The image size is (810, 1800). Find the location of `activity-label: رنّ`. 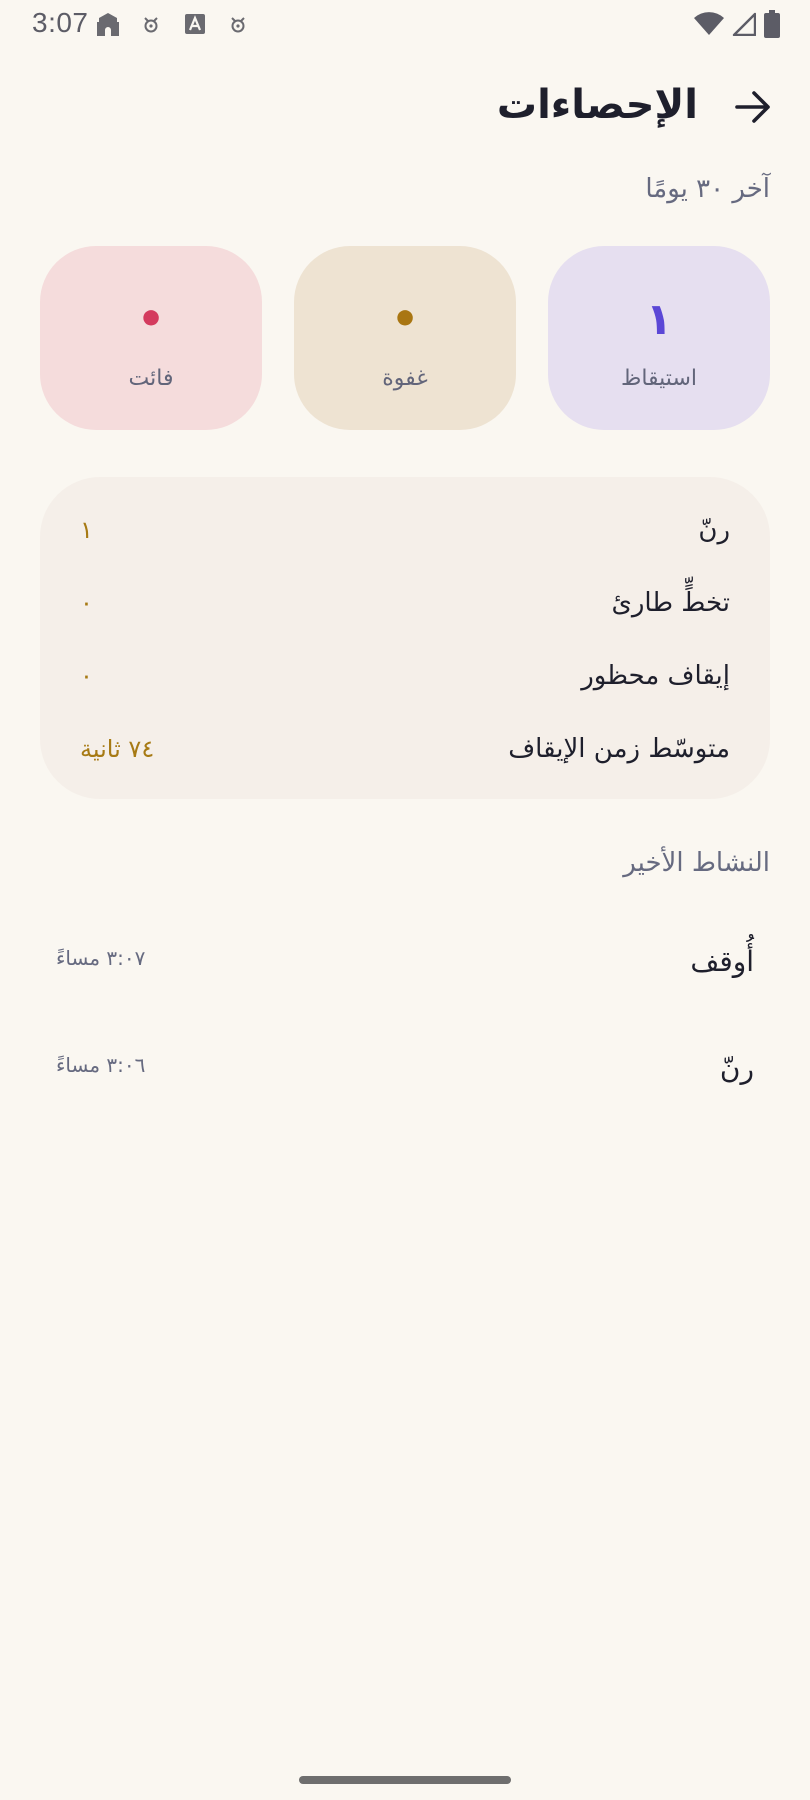

activity-label: رنّ is located at coordinates (736, 1068).